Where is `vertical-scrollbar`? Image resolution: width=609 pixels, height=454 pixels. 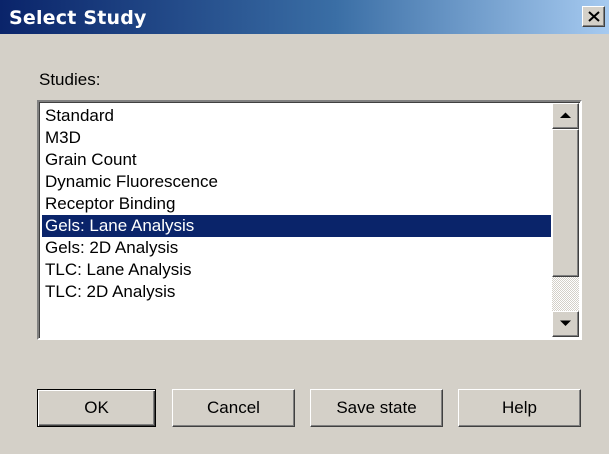
vertical-scrollbar is located at coordinates (565, 220).